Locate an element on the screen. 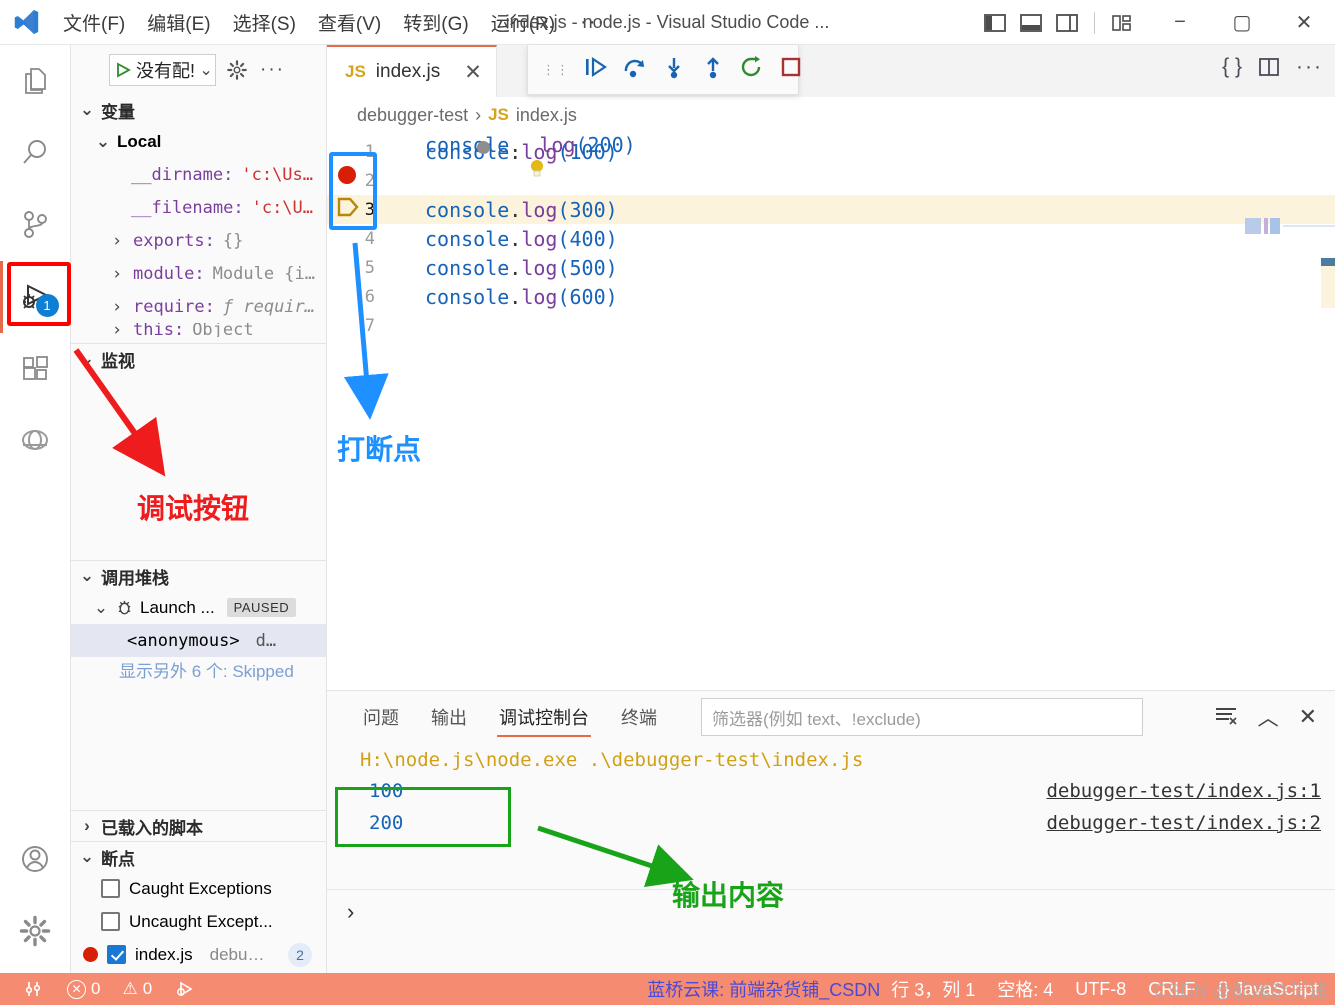 The height and width of the screenshot is (1005, 1335). lightbulb-icon is located at coordinates (464, 171).